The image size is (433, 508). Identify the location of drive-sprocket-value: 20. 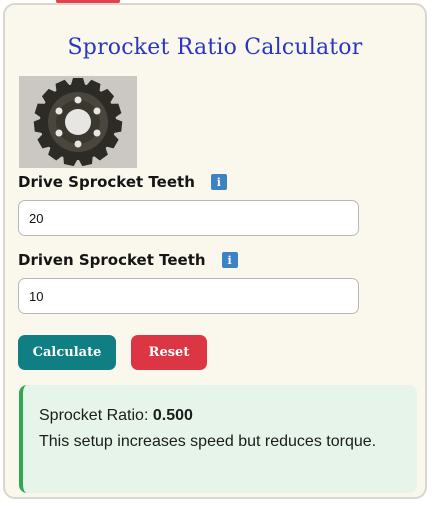
(36, 218).